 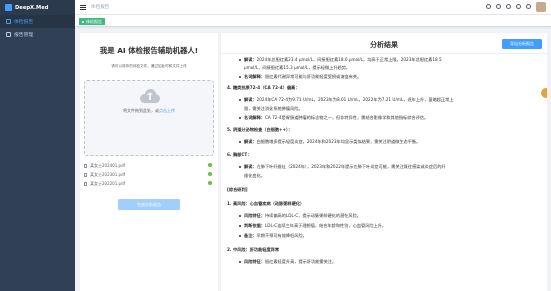 I want to click on generate-report-button: 生成分析报告, so click(x=149, y=204).